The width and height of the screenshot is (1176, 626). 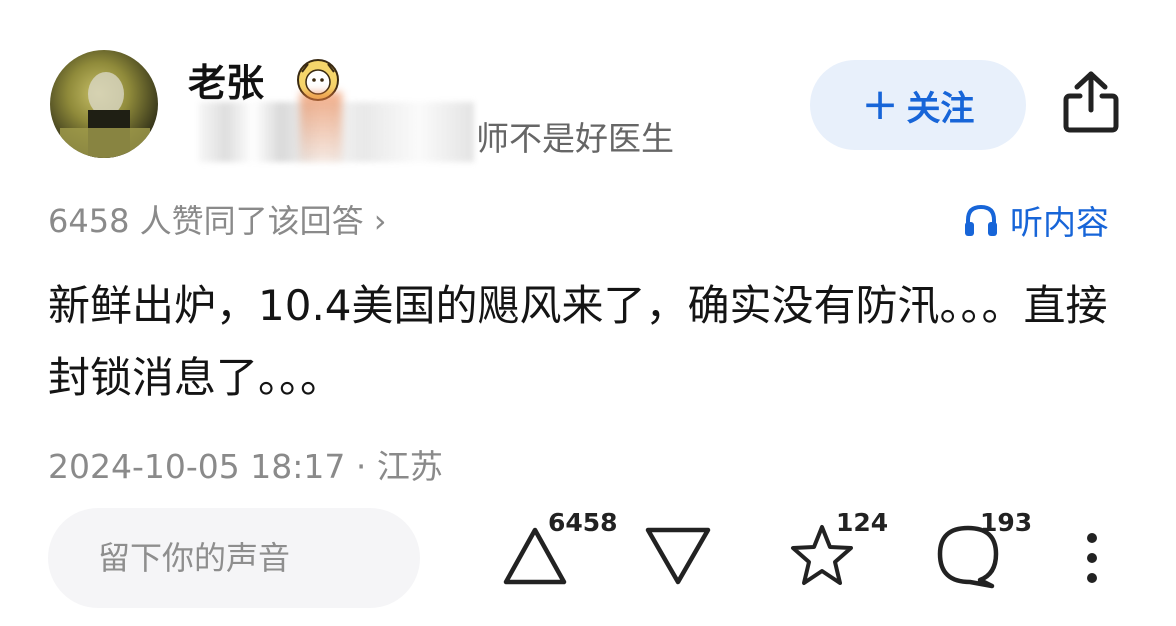 I want to click on listen-label: 听内容, so click(x=1059, y=222).